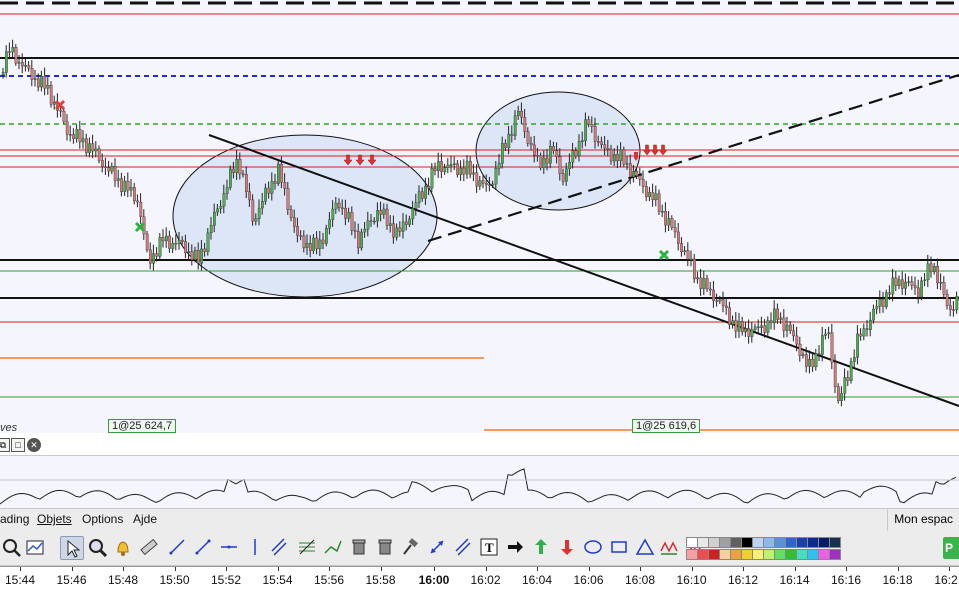 The width and height of the screenshot is (959, 600). Describe the element at coordinates (411, 547) in the screenshot. I see `hammer-icon` at that location.